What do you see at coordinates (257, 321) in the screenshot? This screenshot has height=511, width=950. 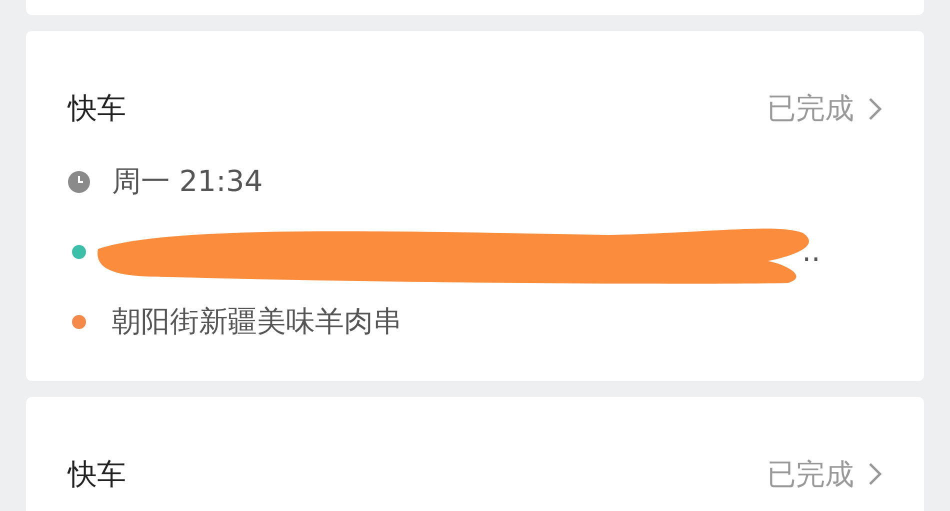 I see `address-text: 朝阳街新疆美味羊肉串` at bounding box center [257, 321].